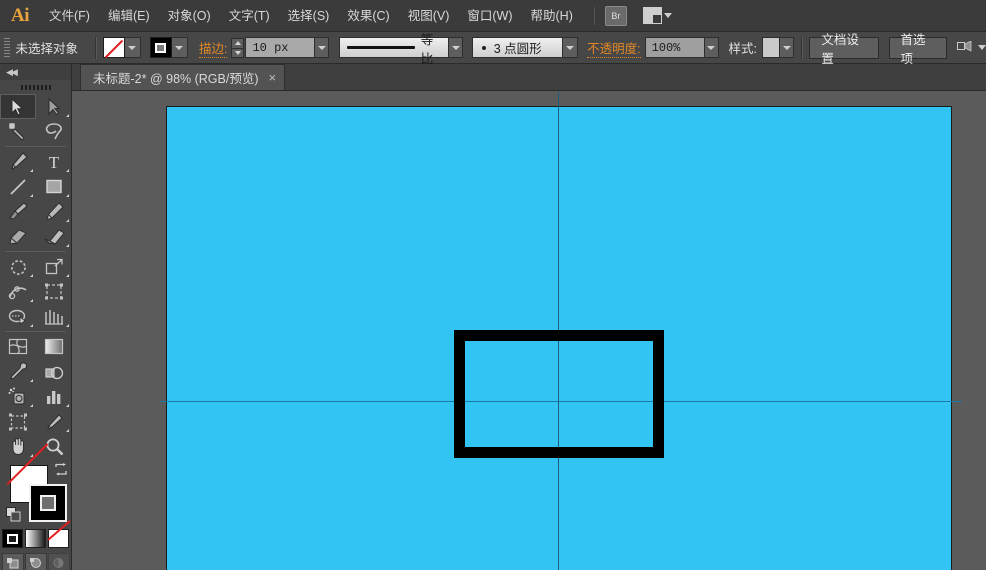 The image size is (986, 570). I want to click on align-to-pixel-icon, so click(971, 47).